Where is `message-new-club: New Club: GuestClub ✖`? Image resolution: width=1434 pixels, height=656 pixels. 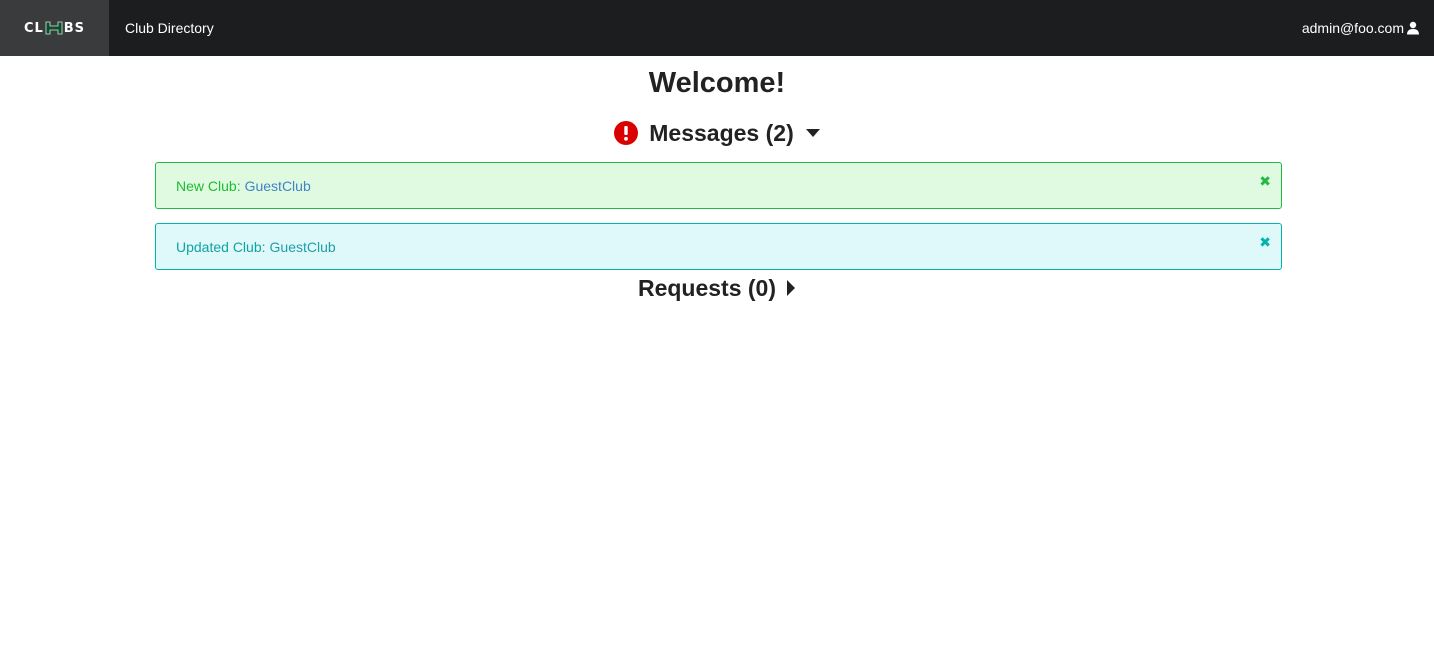 message-new-club: New Club: GuestClub ✖ is located at coordinates (718, 185).